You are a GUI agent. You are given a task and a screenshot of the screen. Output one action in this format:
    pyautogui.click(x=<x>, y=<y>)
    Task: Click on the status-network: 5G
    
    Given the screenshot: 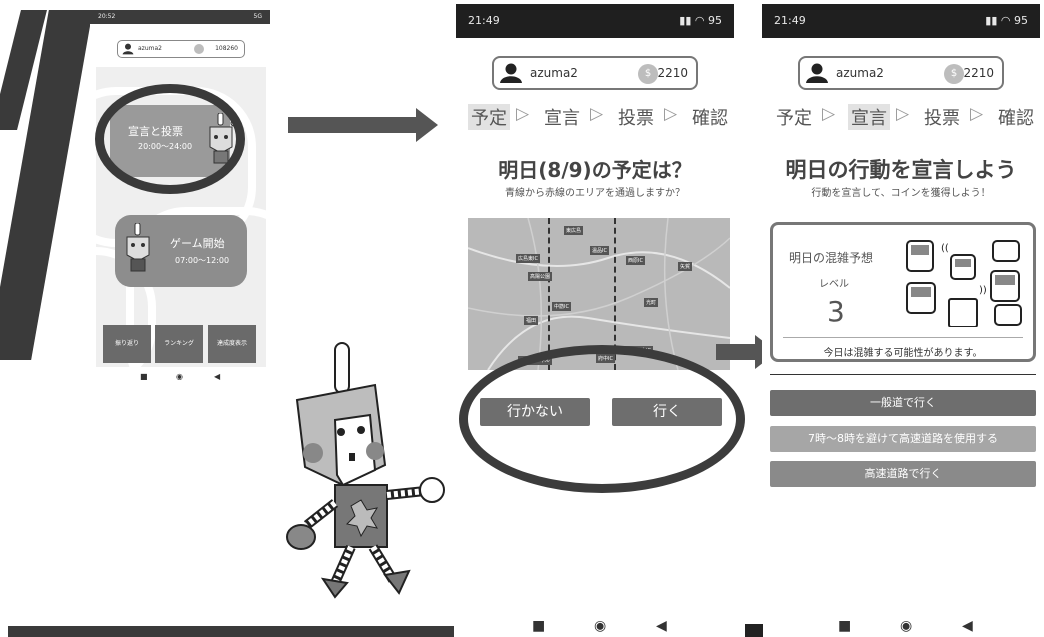 What is the action you would take?
    pyautogui.click(x=257, y=16)
    